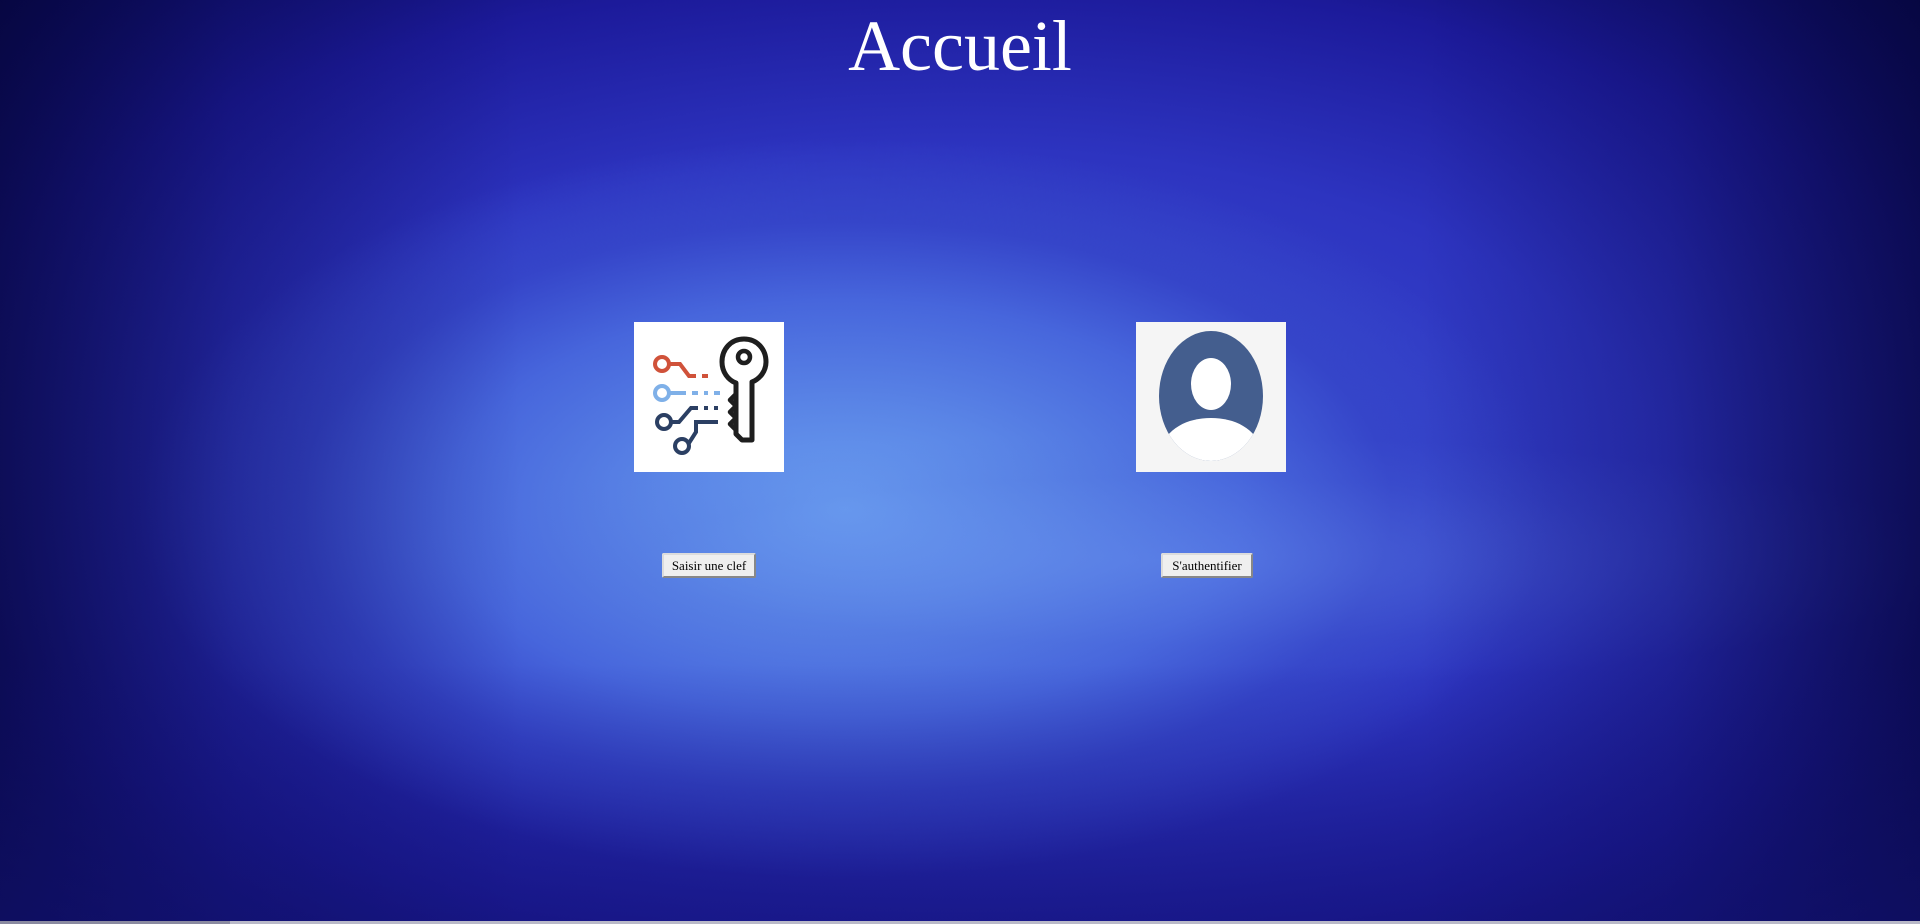 The image size is (1920, 924). Describe the element at coordinates (709, 565) in the screenshot. I see `enter-key-button: Saisir une clef` at that location.